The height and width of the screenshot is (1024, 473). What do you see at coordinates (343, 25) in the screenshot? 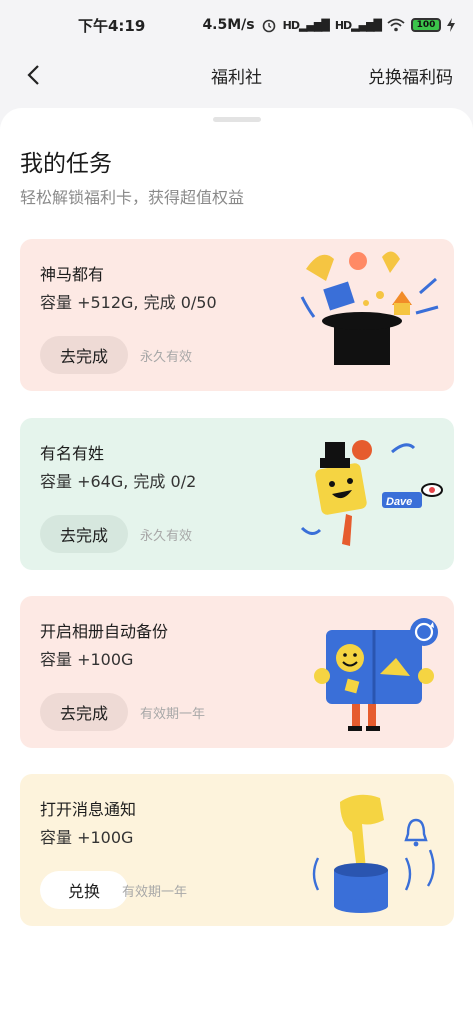
I see `signal2-label: HD` at bounding box center [343, 25].